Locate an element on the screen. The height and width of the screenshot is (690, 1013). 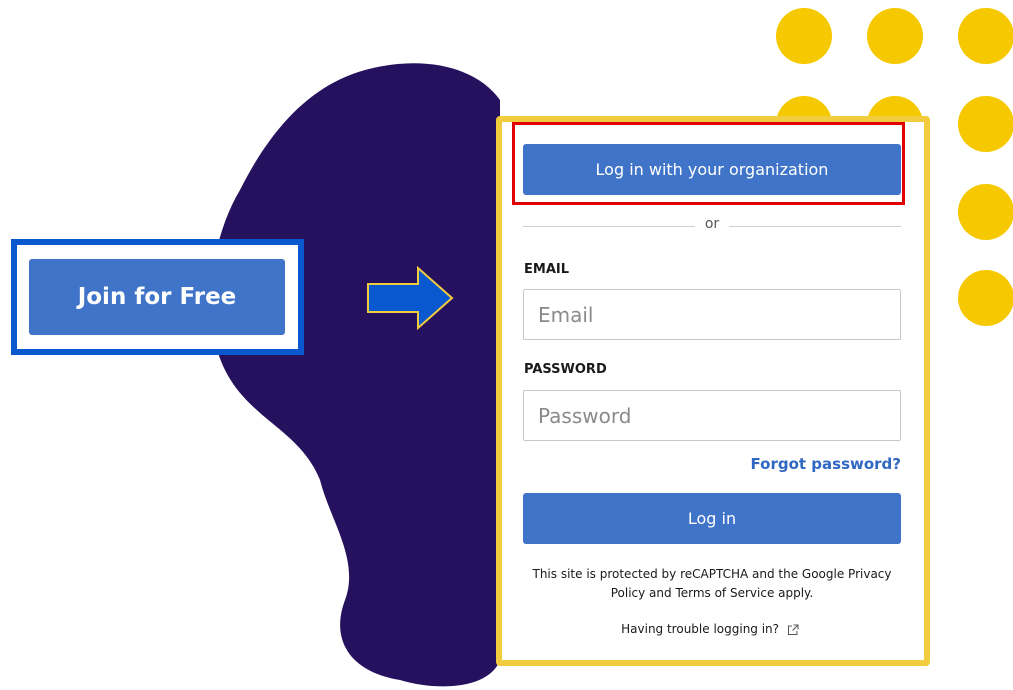
email-label: EMAIL is located at coordinates (546, 269).